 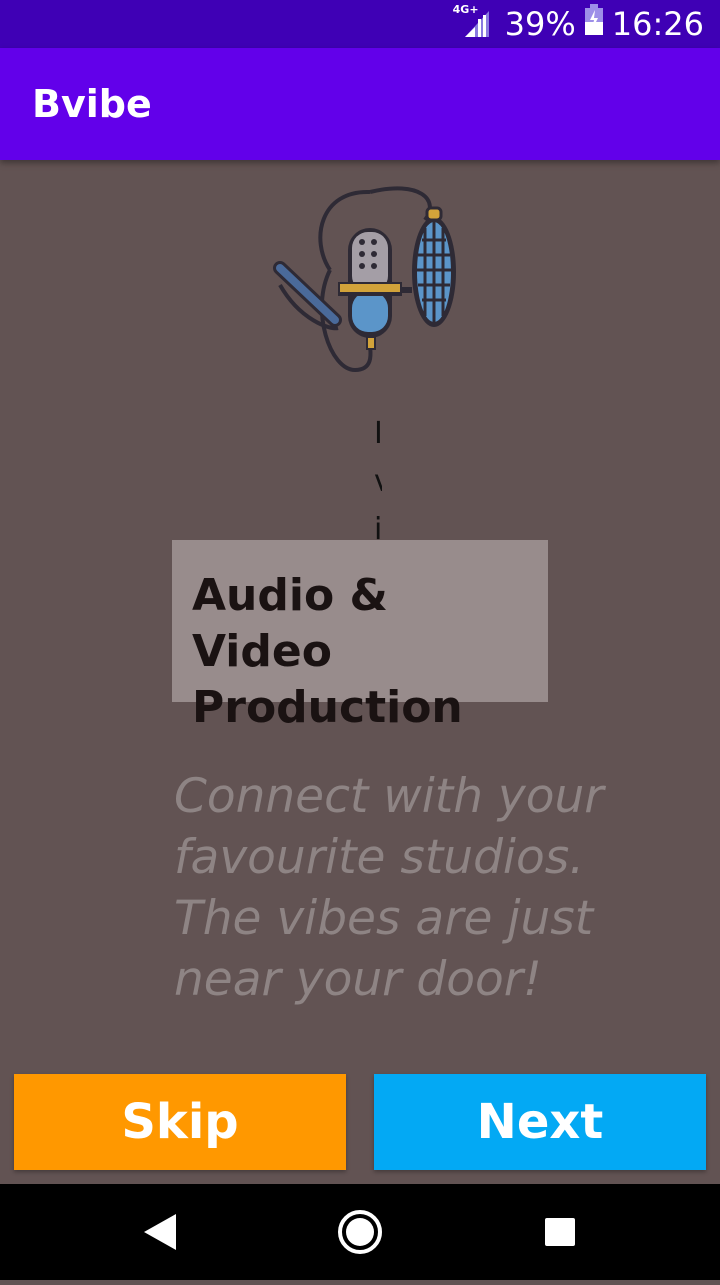 What do you see at coordinates (327, 651) in the screenshot?
I see `onboarding-title: Audio & Video Production` at bounding box center [327, 651].